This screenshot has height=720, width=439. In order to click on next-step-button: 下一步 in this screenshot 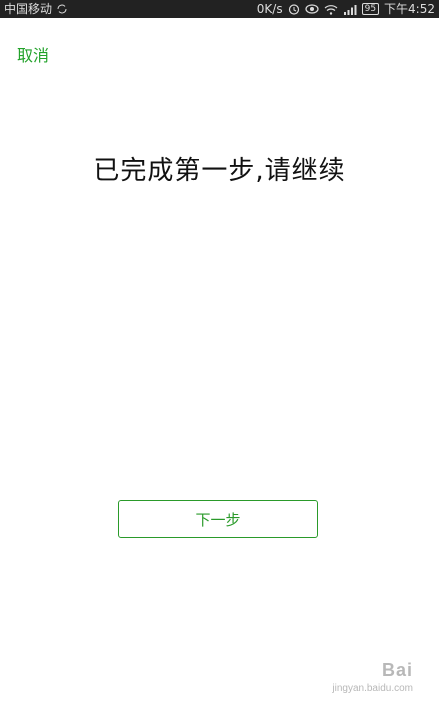, I will do `click(218, 519)`.